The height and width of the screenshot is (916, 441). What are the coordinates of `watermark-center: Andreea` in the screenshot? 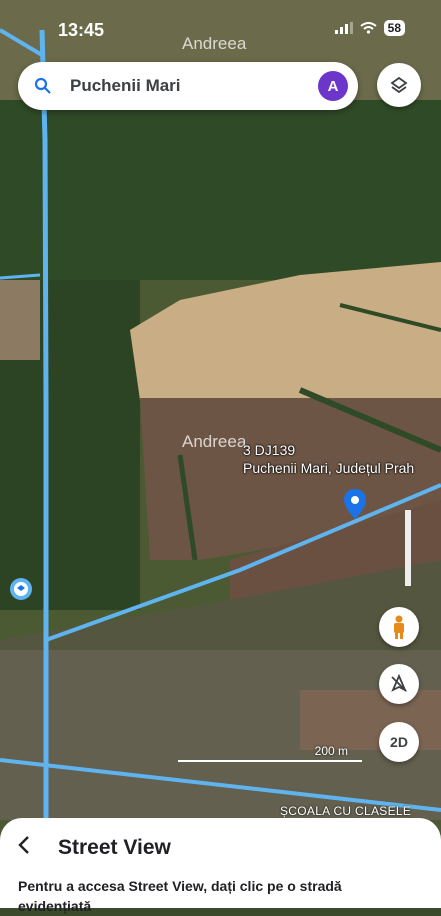 It's located at (214, 441).